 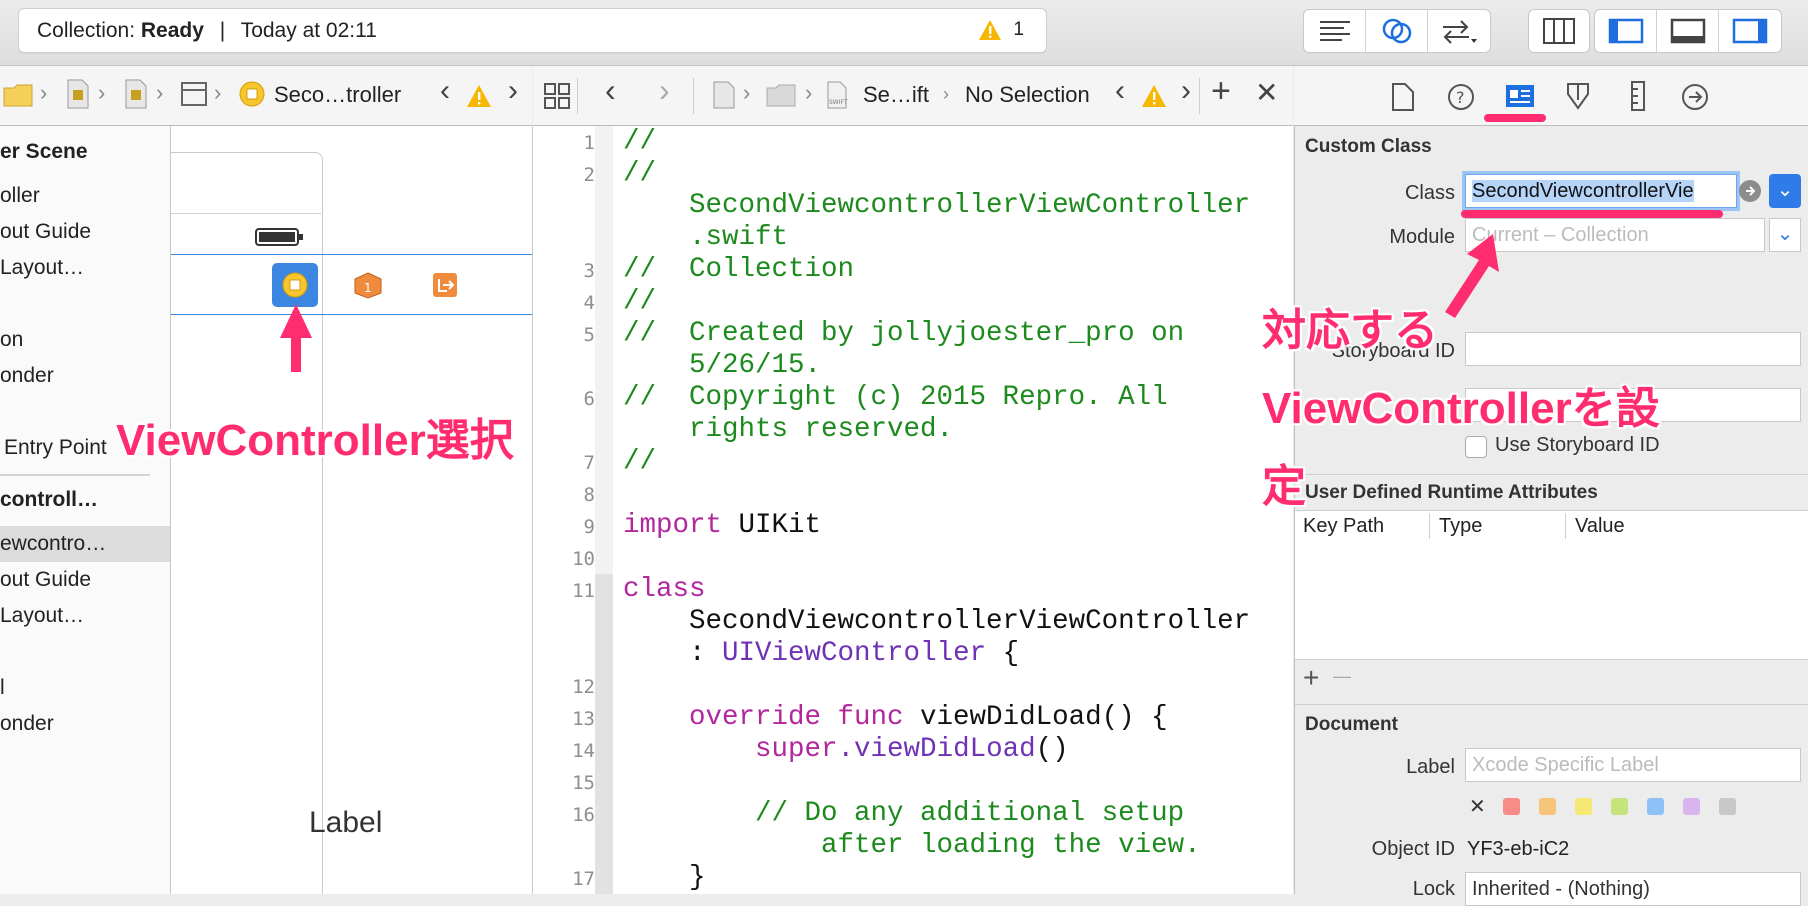 I want to click on assistant-editor-button, so click(x=1397, y=31).